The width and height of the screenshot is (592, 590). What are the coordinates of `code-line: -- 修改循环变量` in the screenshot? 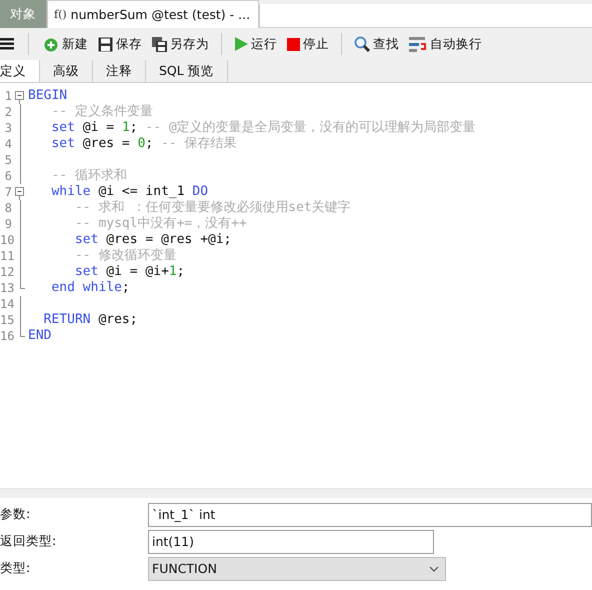 It's located at (125, 256).